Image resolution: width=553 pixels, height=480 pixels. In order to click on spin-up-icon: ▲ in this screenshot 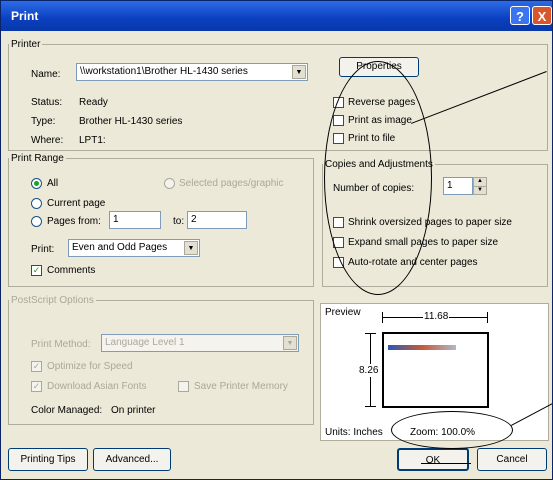, I will do `click(480, 182)`.